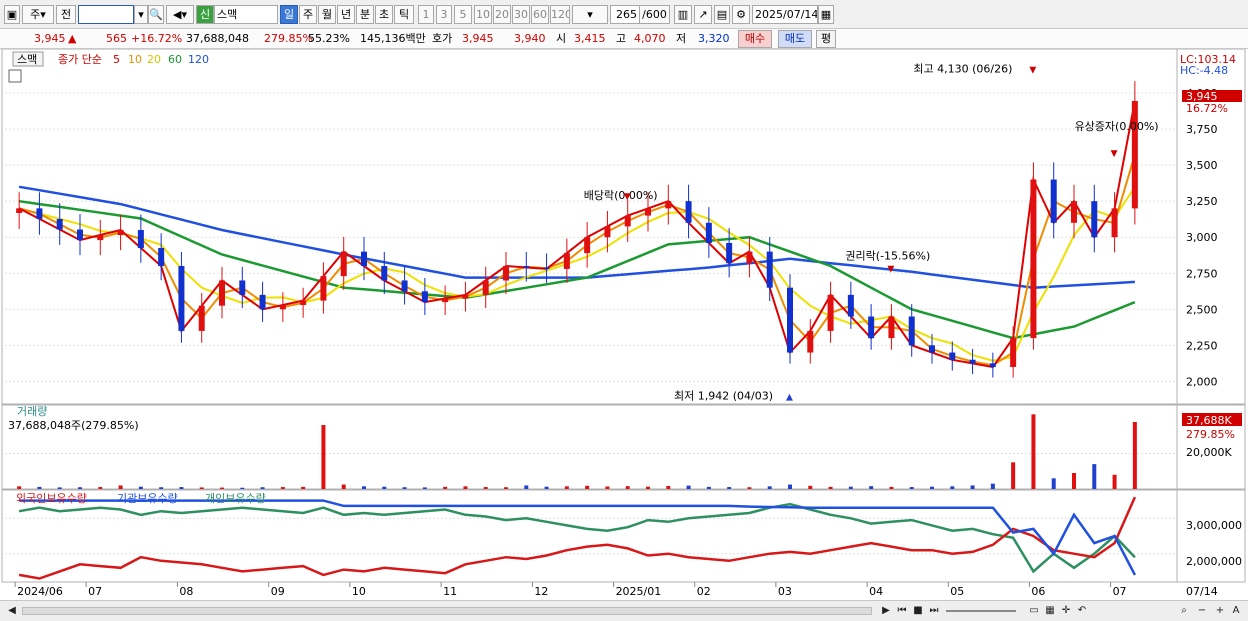  What do you see at coordinates (755, 39) in the screenshot?
I see `buy-button: 매수` at bounding box center [755, 39].